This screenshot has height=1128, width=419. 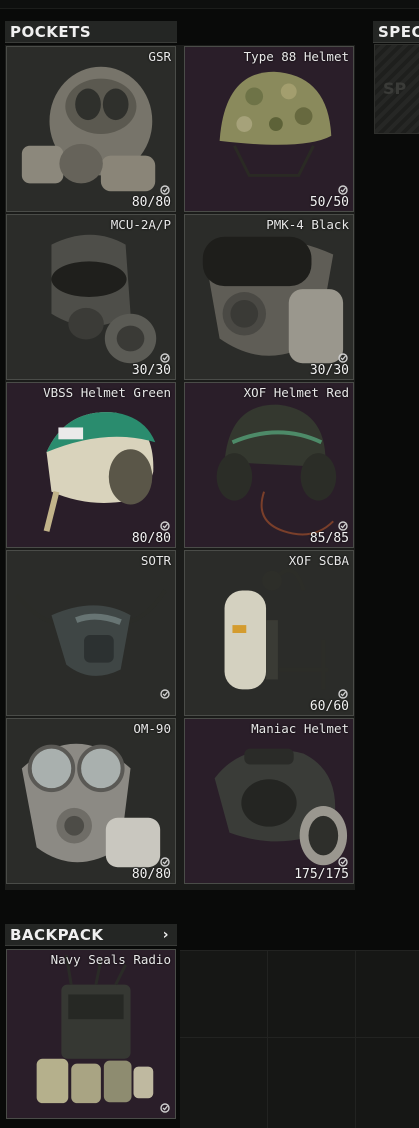 What do you see at coordinates (307, 224) in the screenshot?
I see `item-name: PMK-4 Black` at bounding box center [307, 224].